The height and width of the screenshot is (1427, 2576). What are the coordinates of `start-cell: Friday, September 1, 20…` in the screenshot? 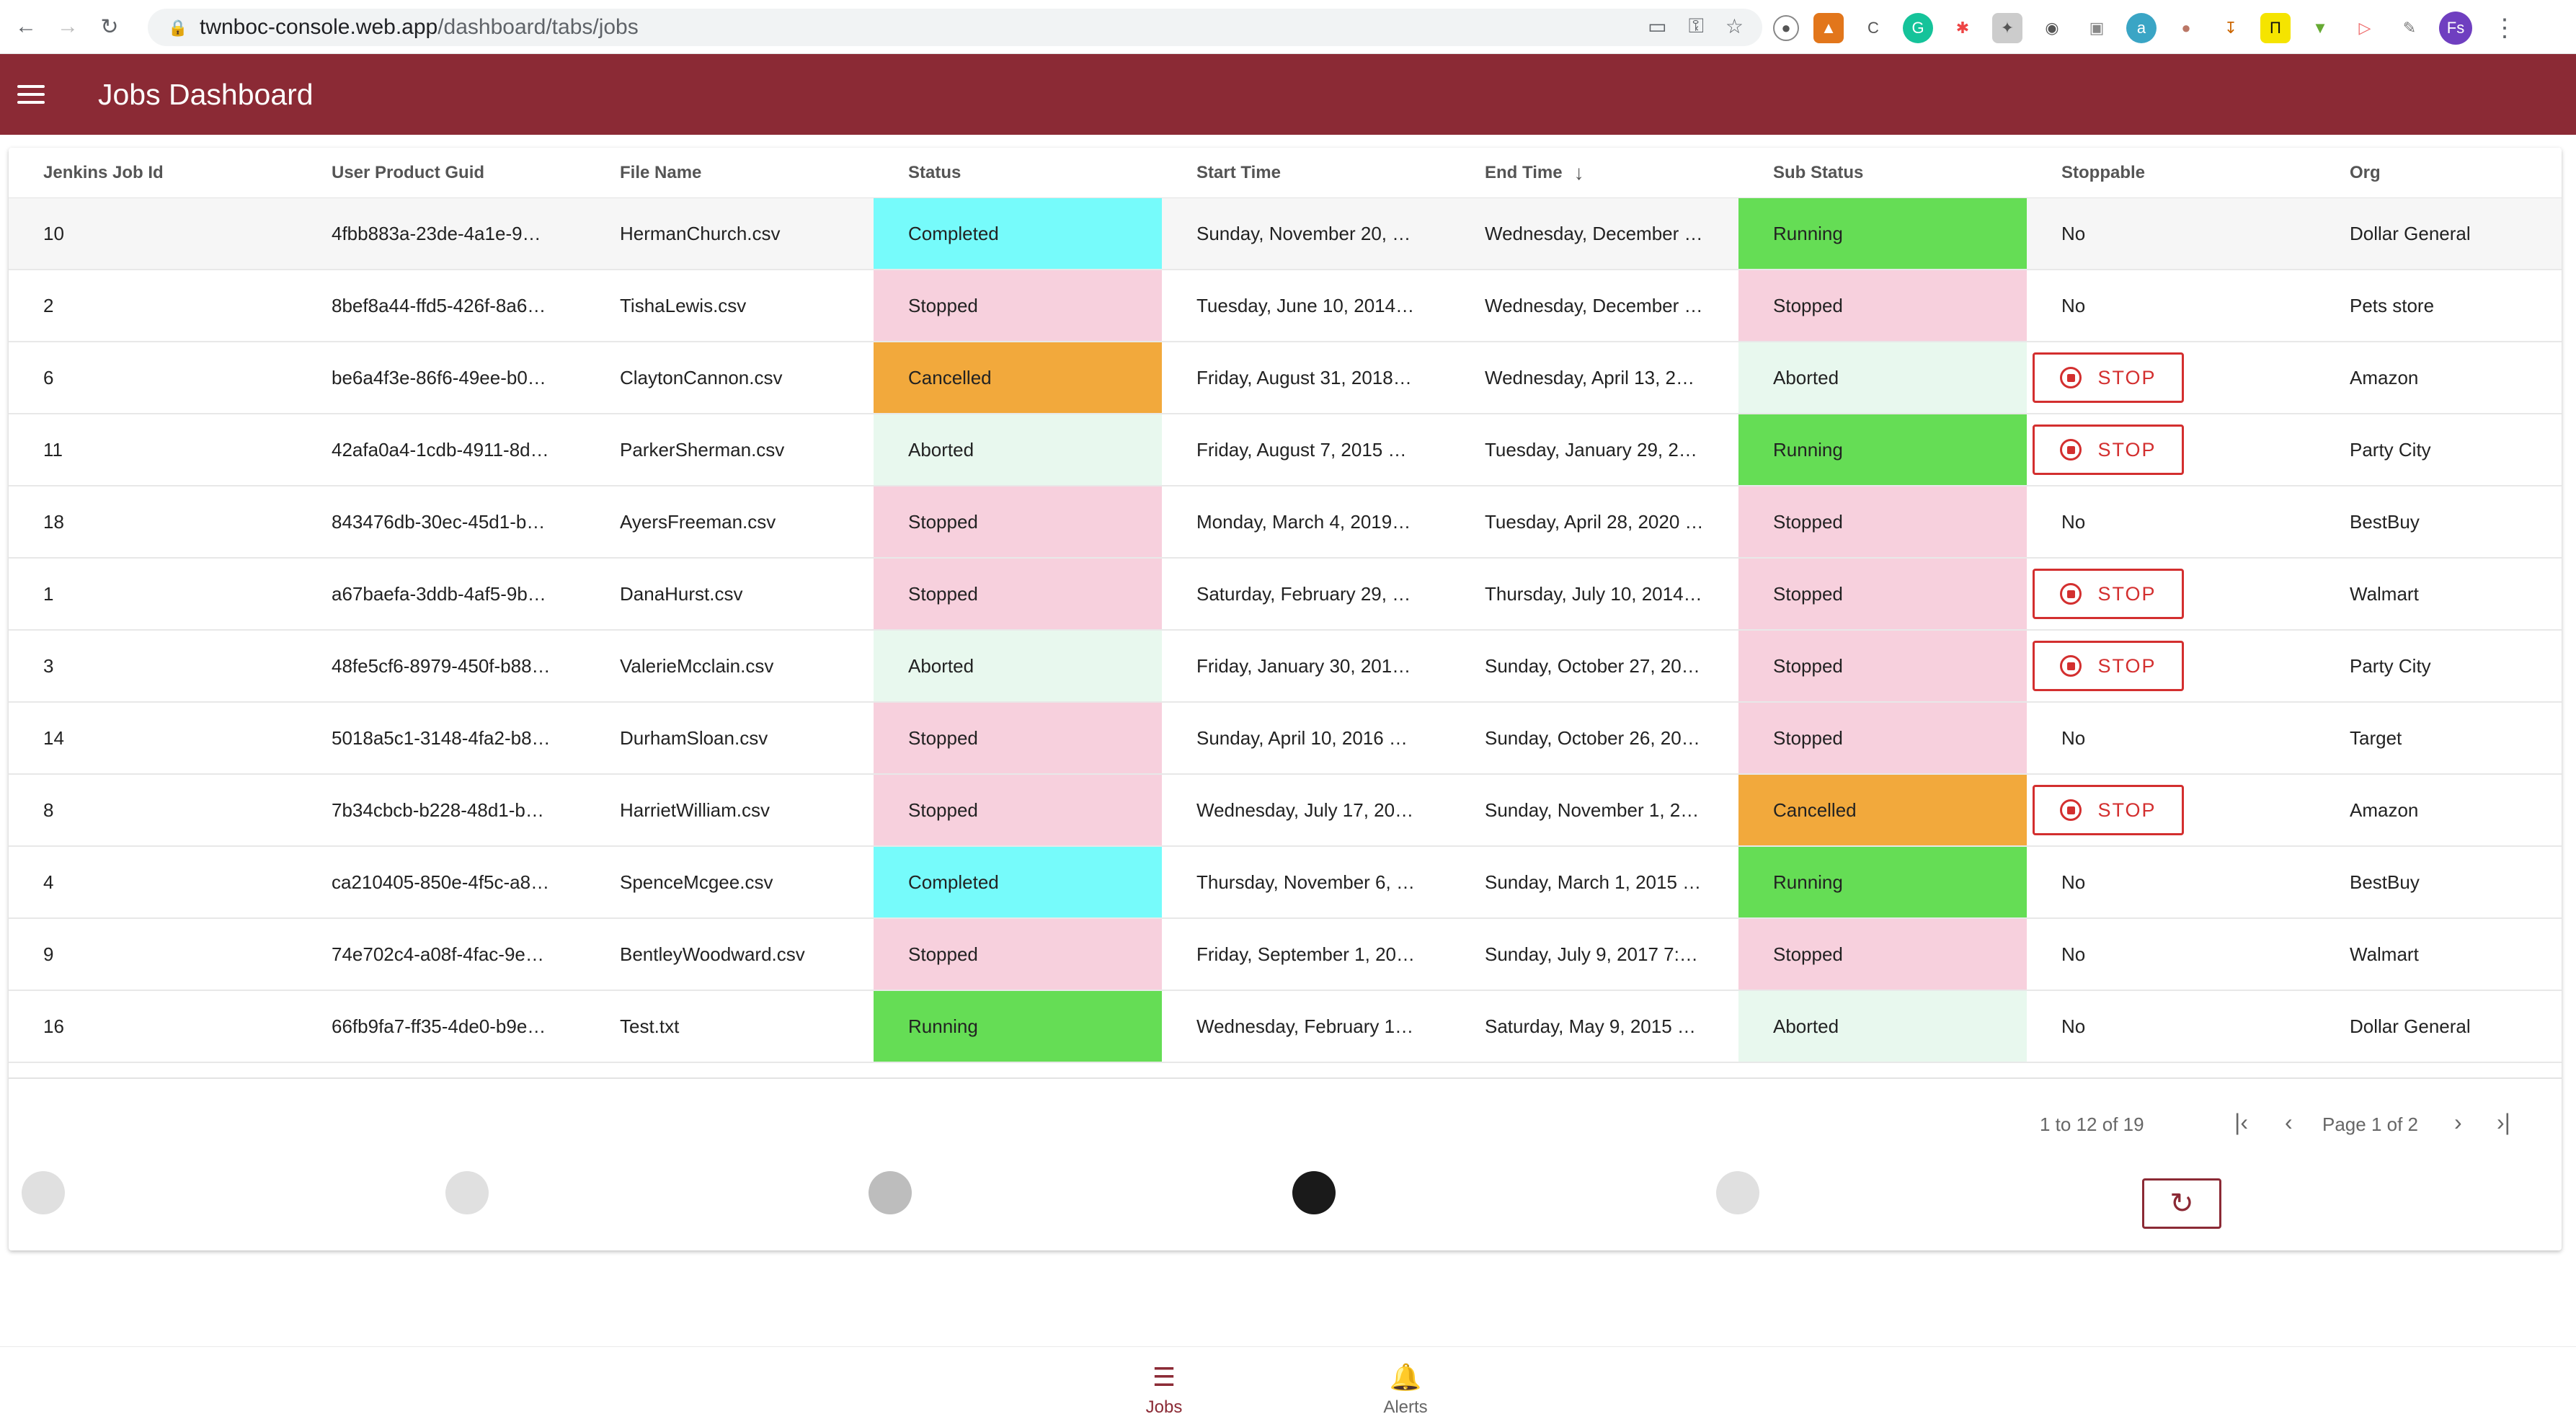 It's located at (1305, 954).